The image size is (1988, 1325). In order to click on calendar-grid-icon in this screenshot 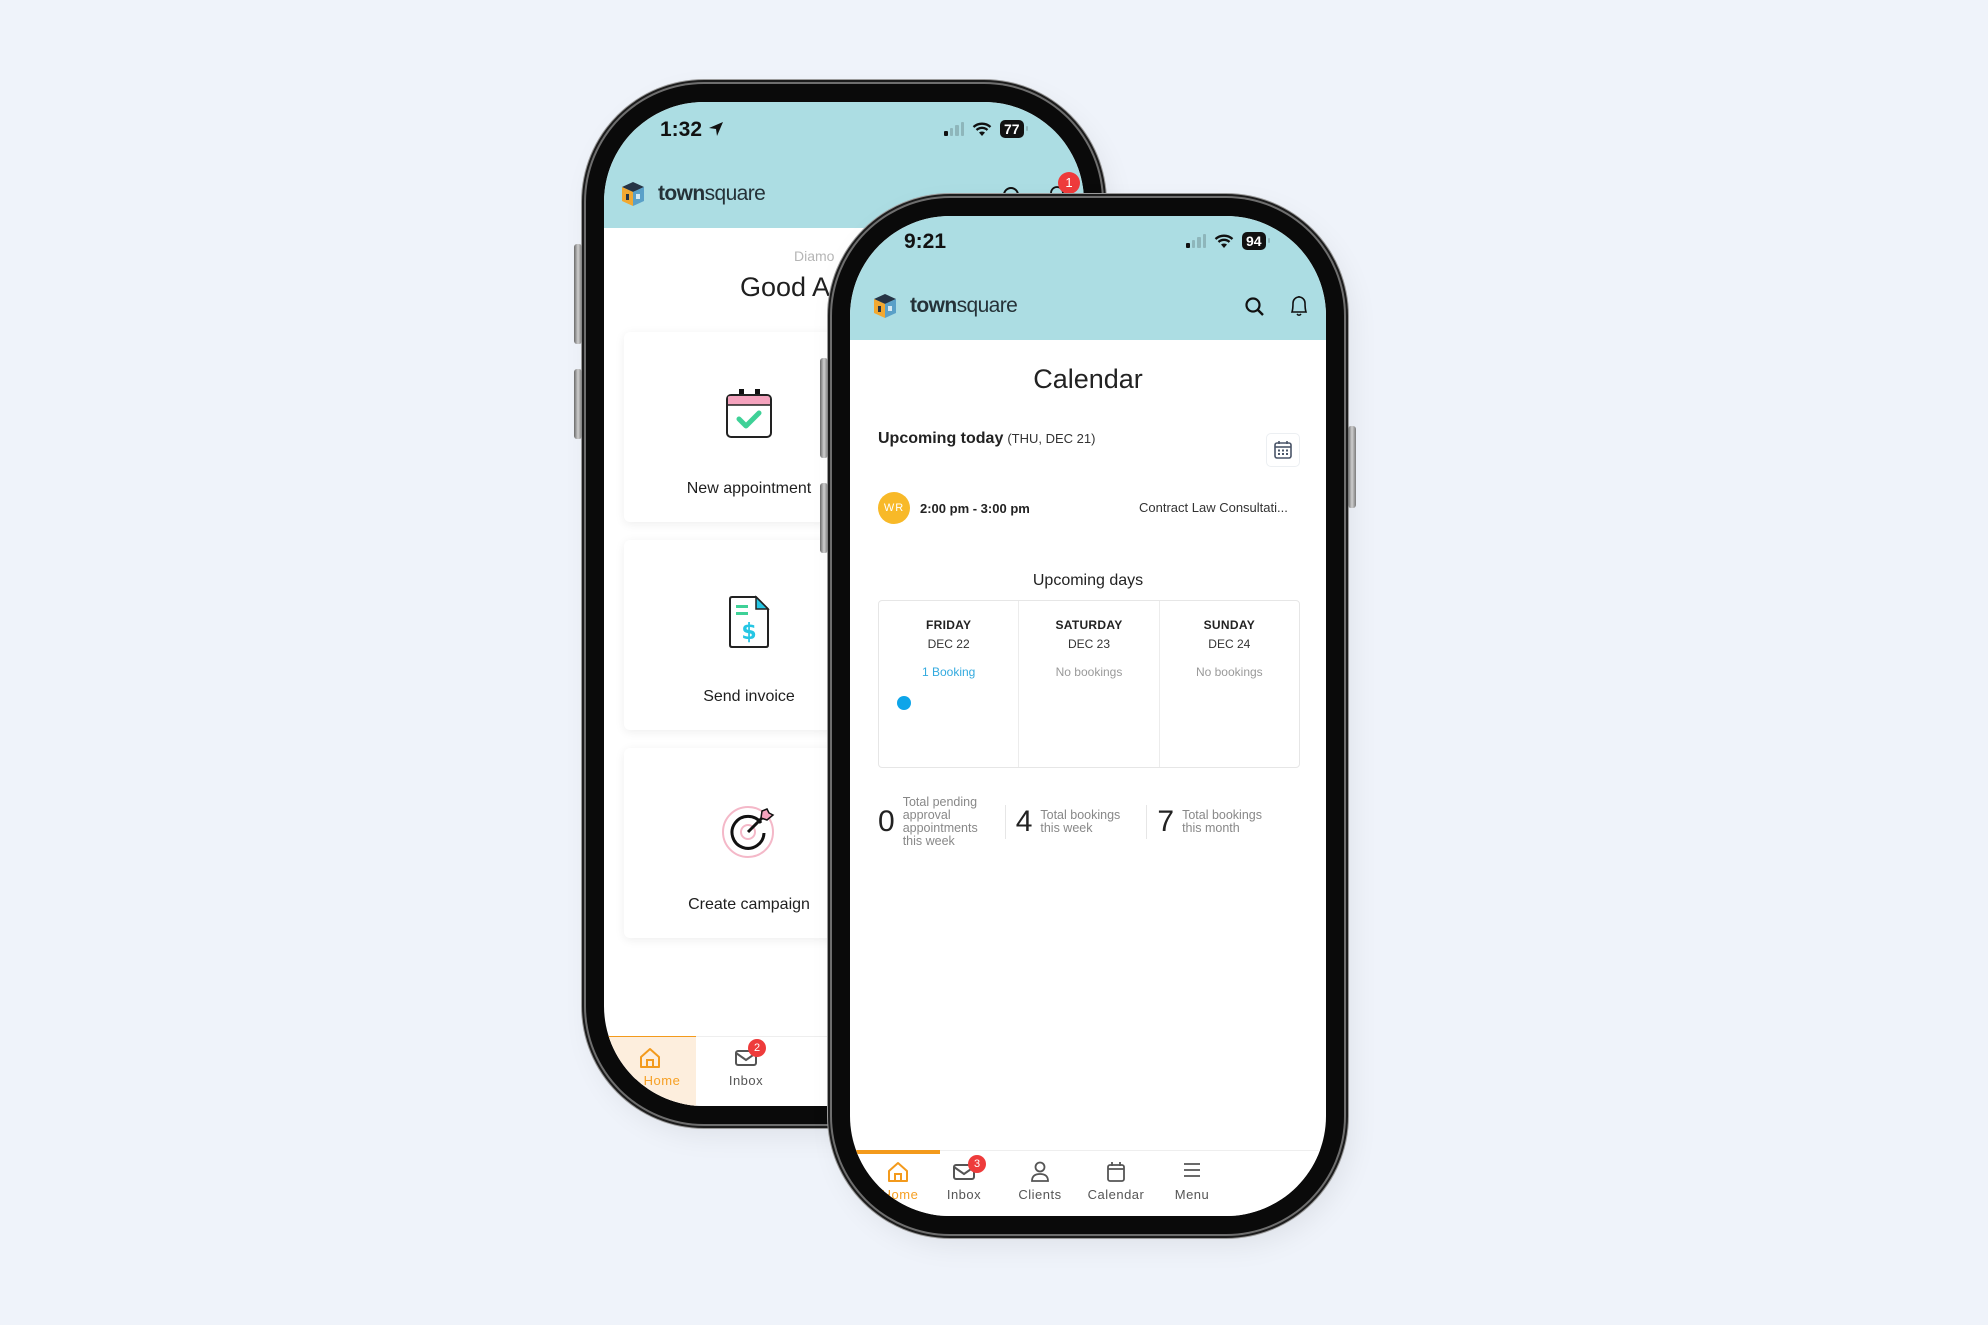, I will do `click(1283, 450)`.